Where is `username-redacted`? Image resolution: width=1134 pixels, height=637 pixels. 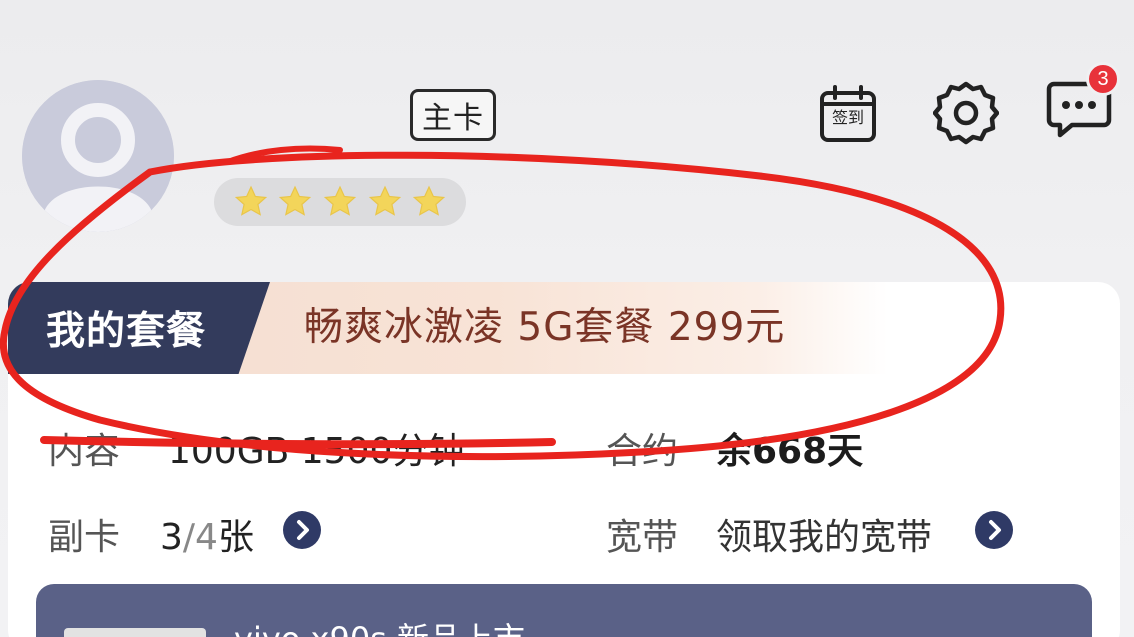
username-redacted is located at coordinates (301, 126).